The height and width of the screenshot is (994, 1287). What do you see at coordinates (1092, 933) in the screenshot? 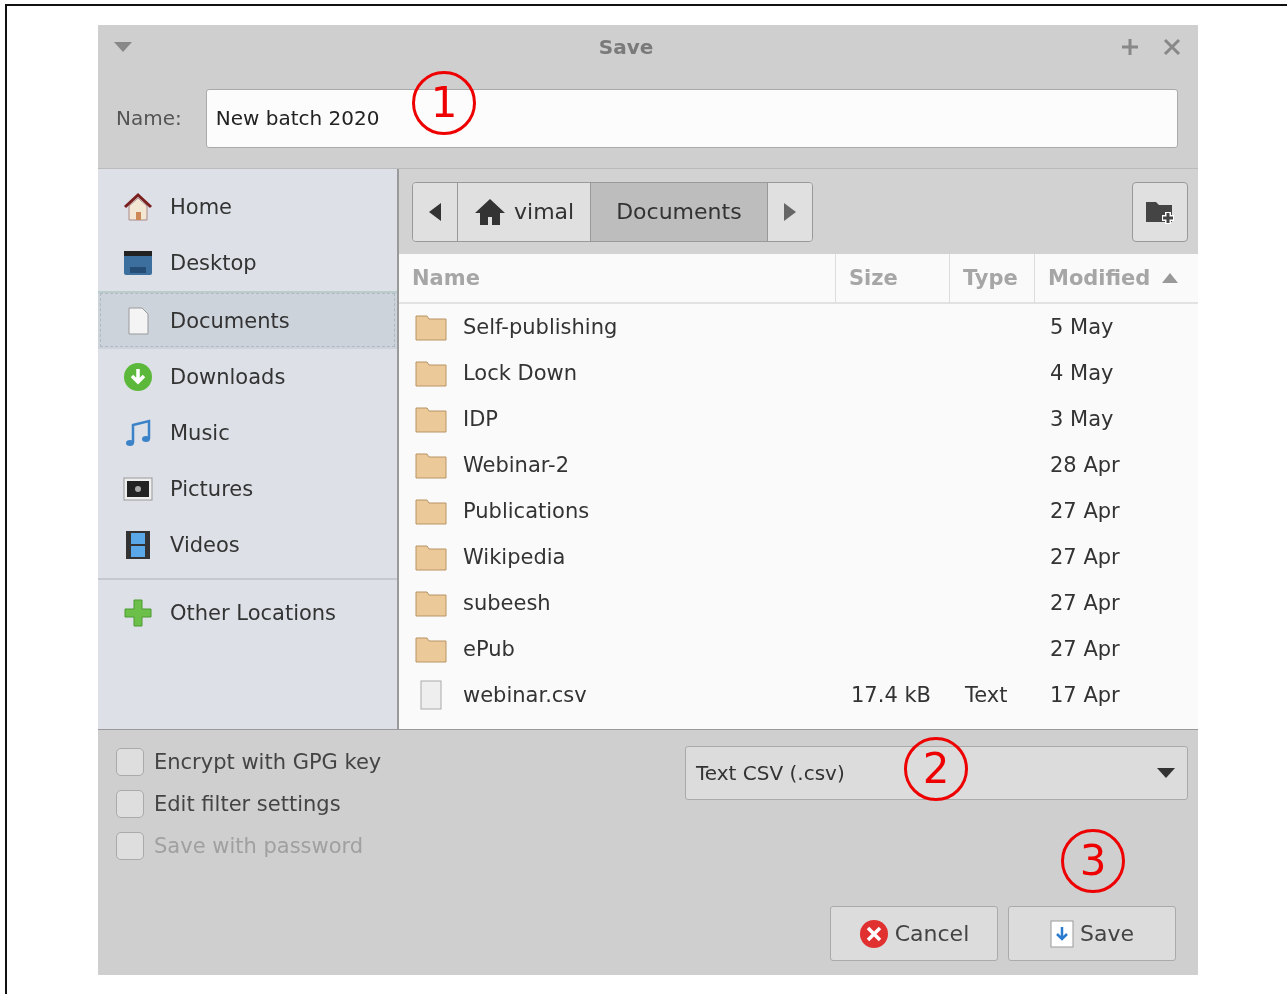
I see `save-button: Save` at bounding box center [1092, 933].